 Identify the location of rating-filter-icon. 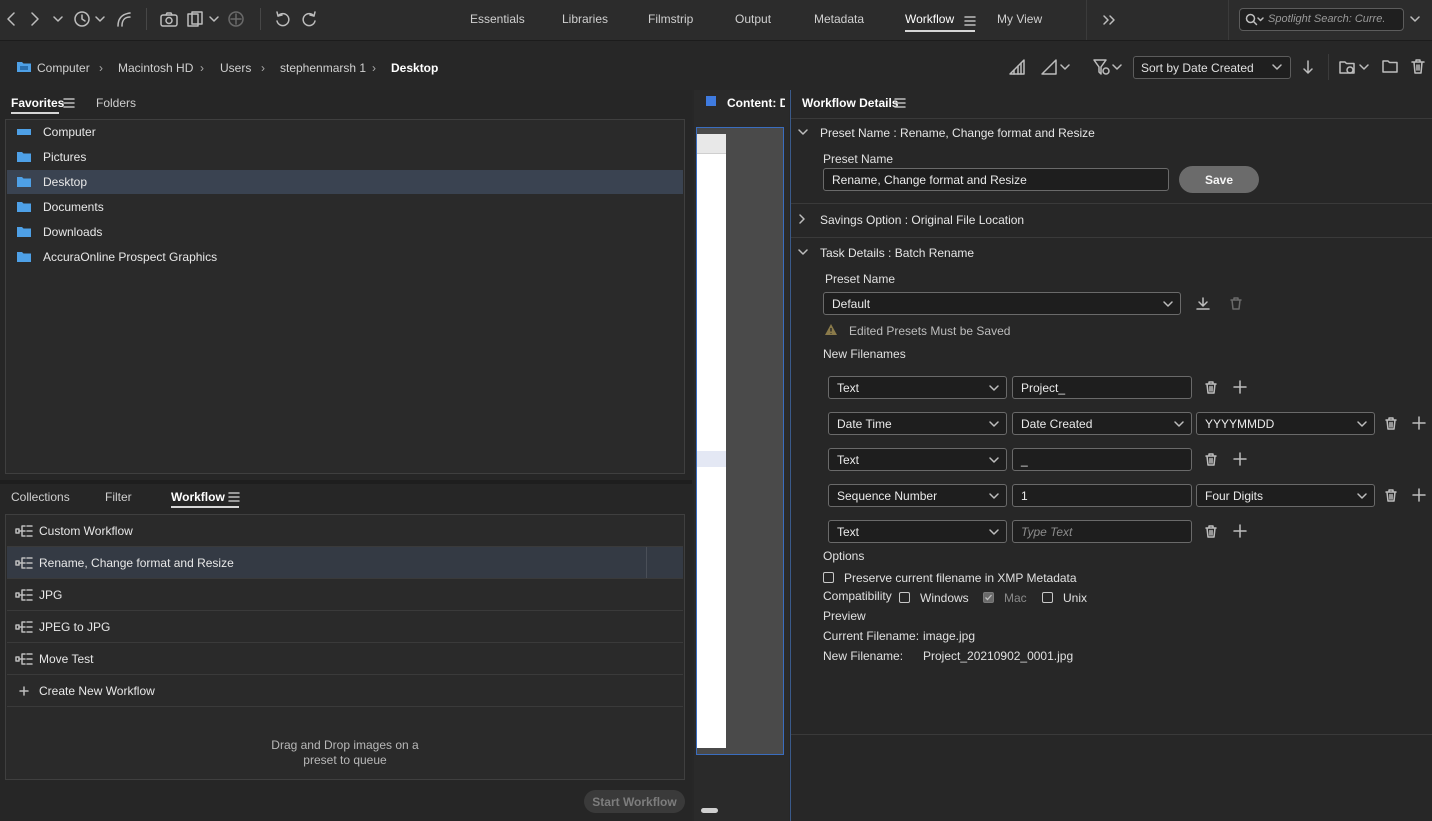
(1055, 67).